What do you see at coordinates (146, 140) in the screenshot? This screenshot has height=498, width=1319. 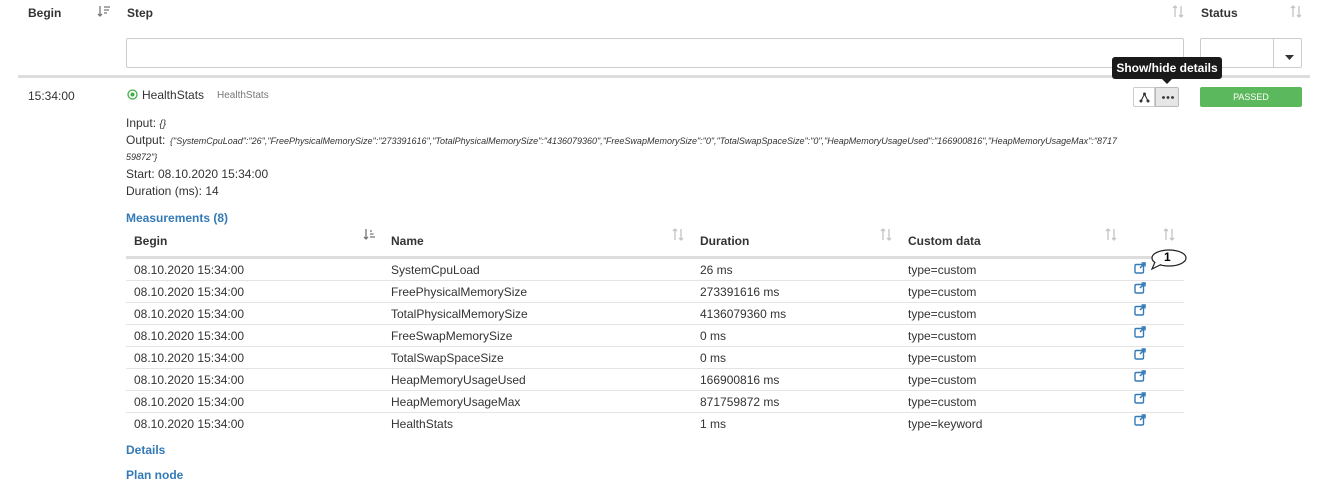 I see `output-label: Output:` at bounding box center [146, 140].